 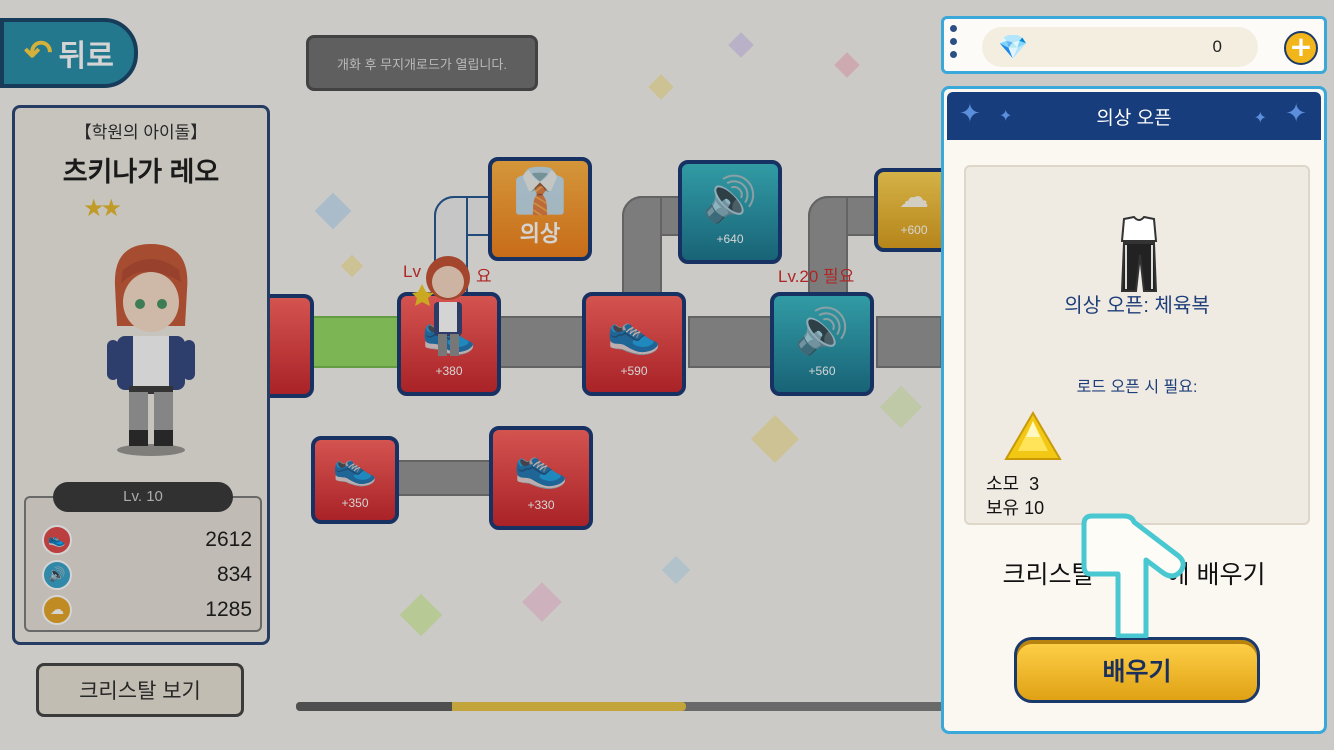 I want to click on consume-value: 3, so click(x=1034, y=484).